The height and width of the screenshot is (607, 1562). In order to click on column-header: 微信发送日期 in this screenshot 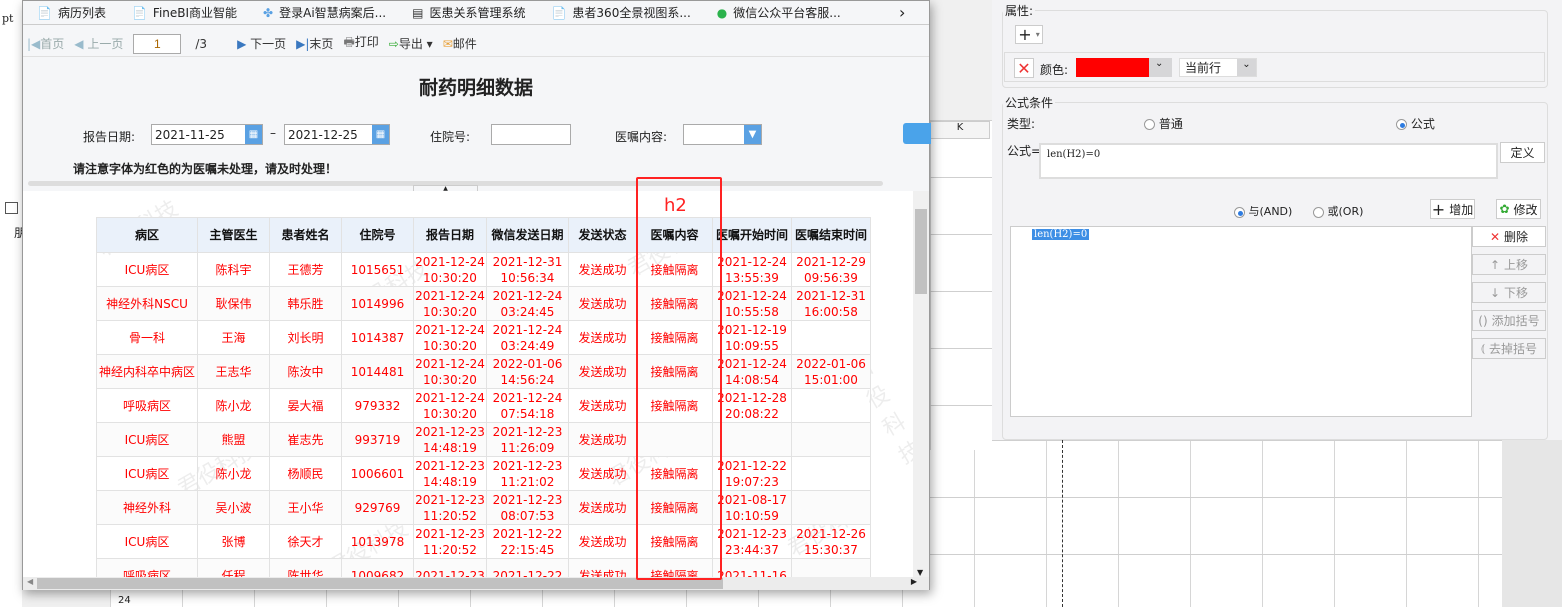, I will do `click(527, 235)`.